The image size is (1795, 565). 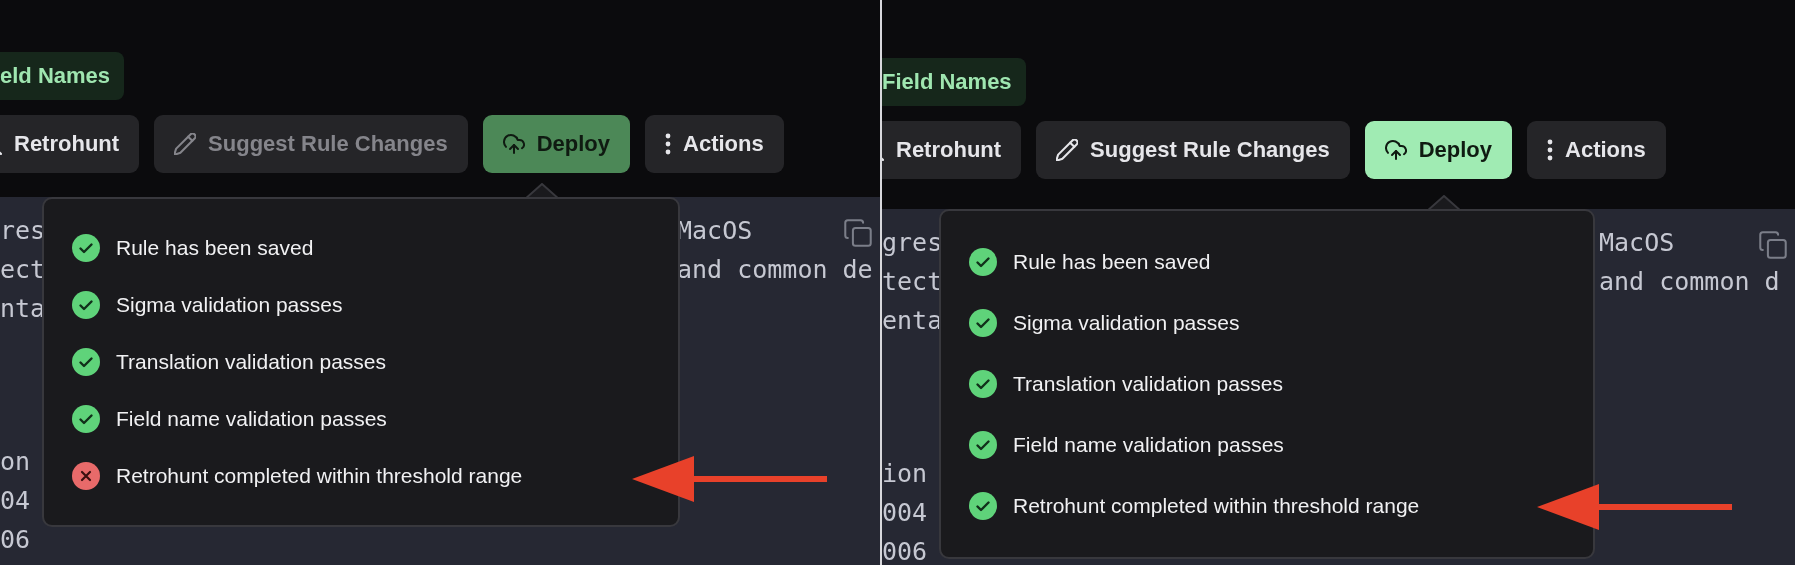 I want to click on code-text: nta, so click(x=23, y=308).